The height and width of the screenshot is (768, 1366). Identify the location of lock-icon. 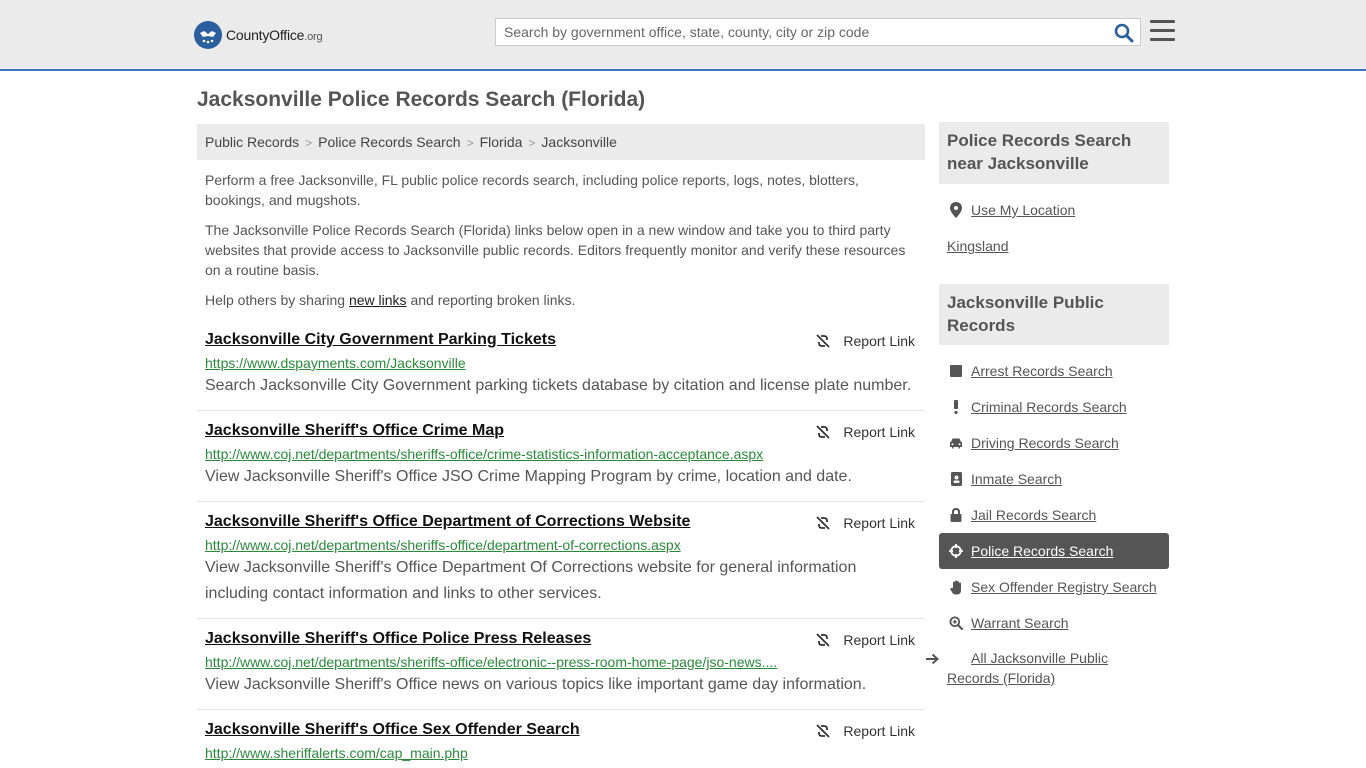
(956, 515).